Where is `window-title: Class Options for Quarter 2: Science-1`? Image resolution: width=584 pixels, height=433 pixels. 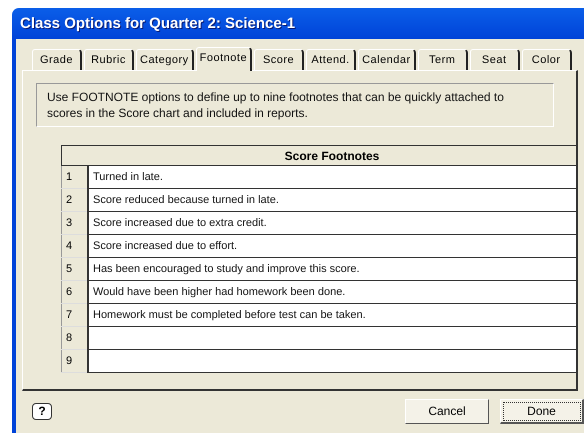 window-title: Class Options for Quarter 2: Science-1 is located at coordinates (158, 23).